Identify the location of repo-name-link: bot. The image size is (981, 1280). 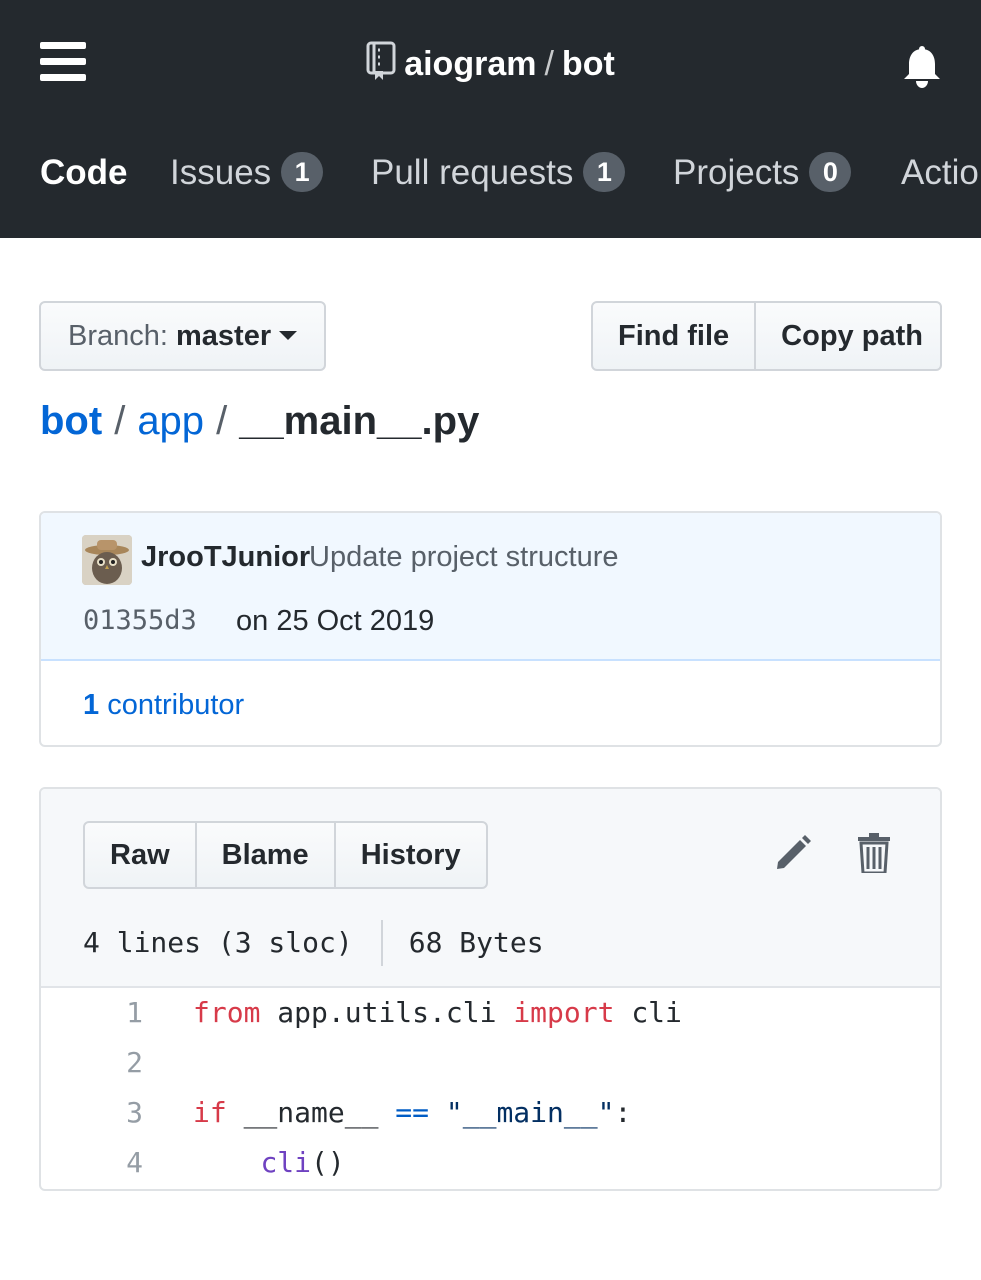
(588, 64).